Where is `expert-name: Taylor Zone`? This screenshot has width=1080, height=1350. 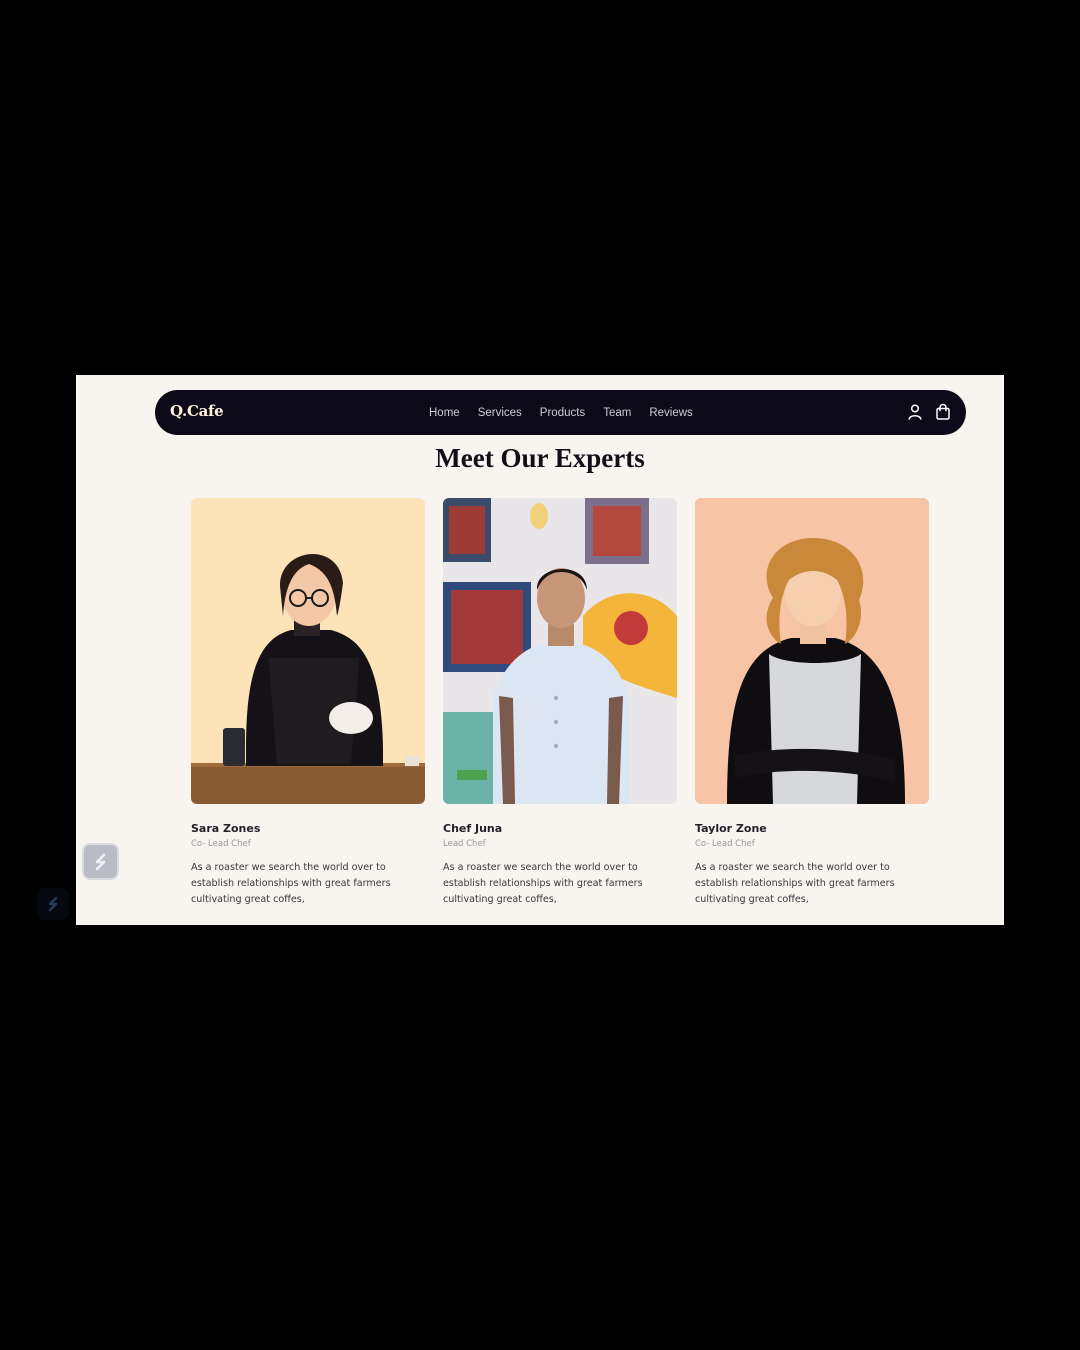 expert-name: Taylor Zone is located at coordinates (731, 828).